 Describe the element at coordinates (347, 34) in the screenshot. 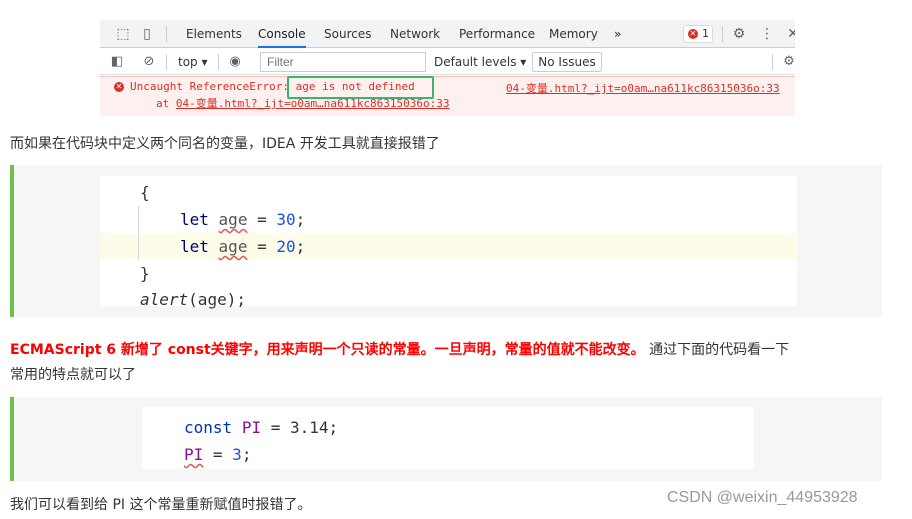

I see `tab-sources: Sources` at that location.